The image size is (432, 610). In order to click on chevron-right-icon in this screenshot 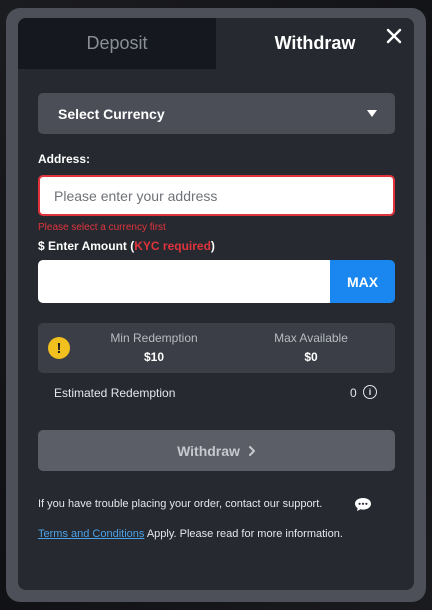, I will do `click(251, 450)`.